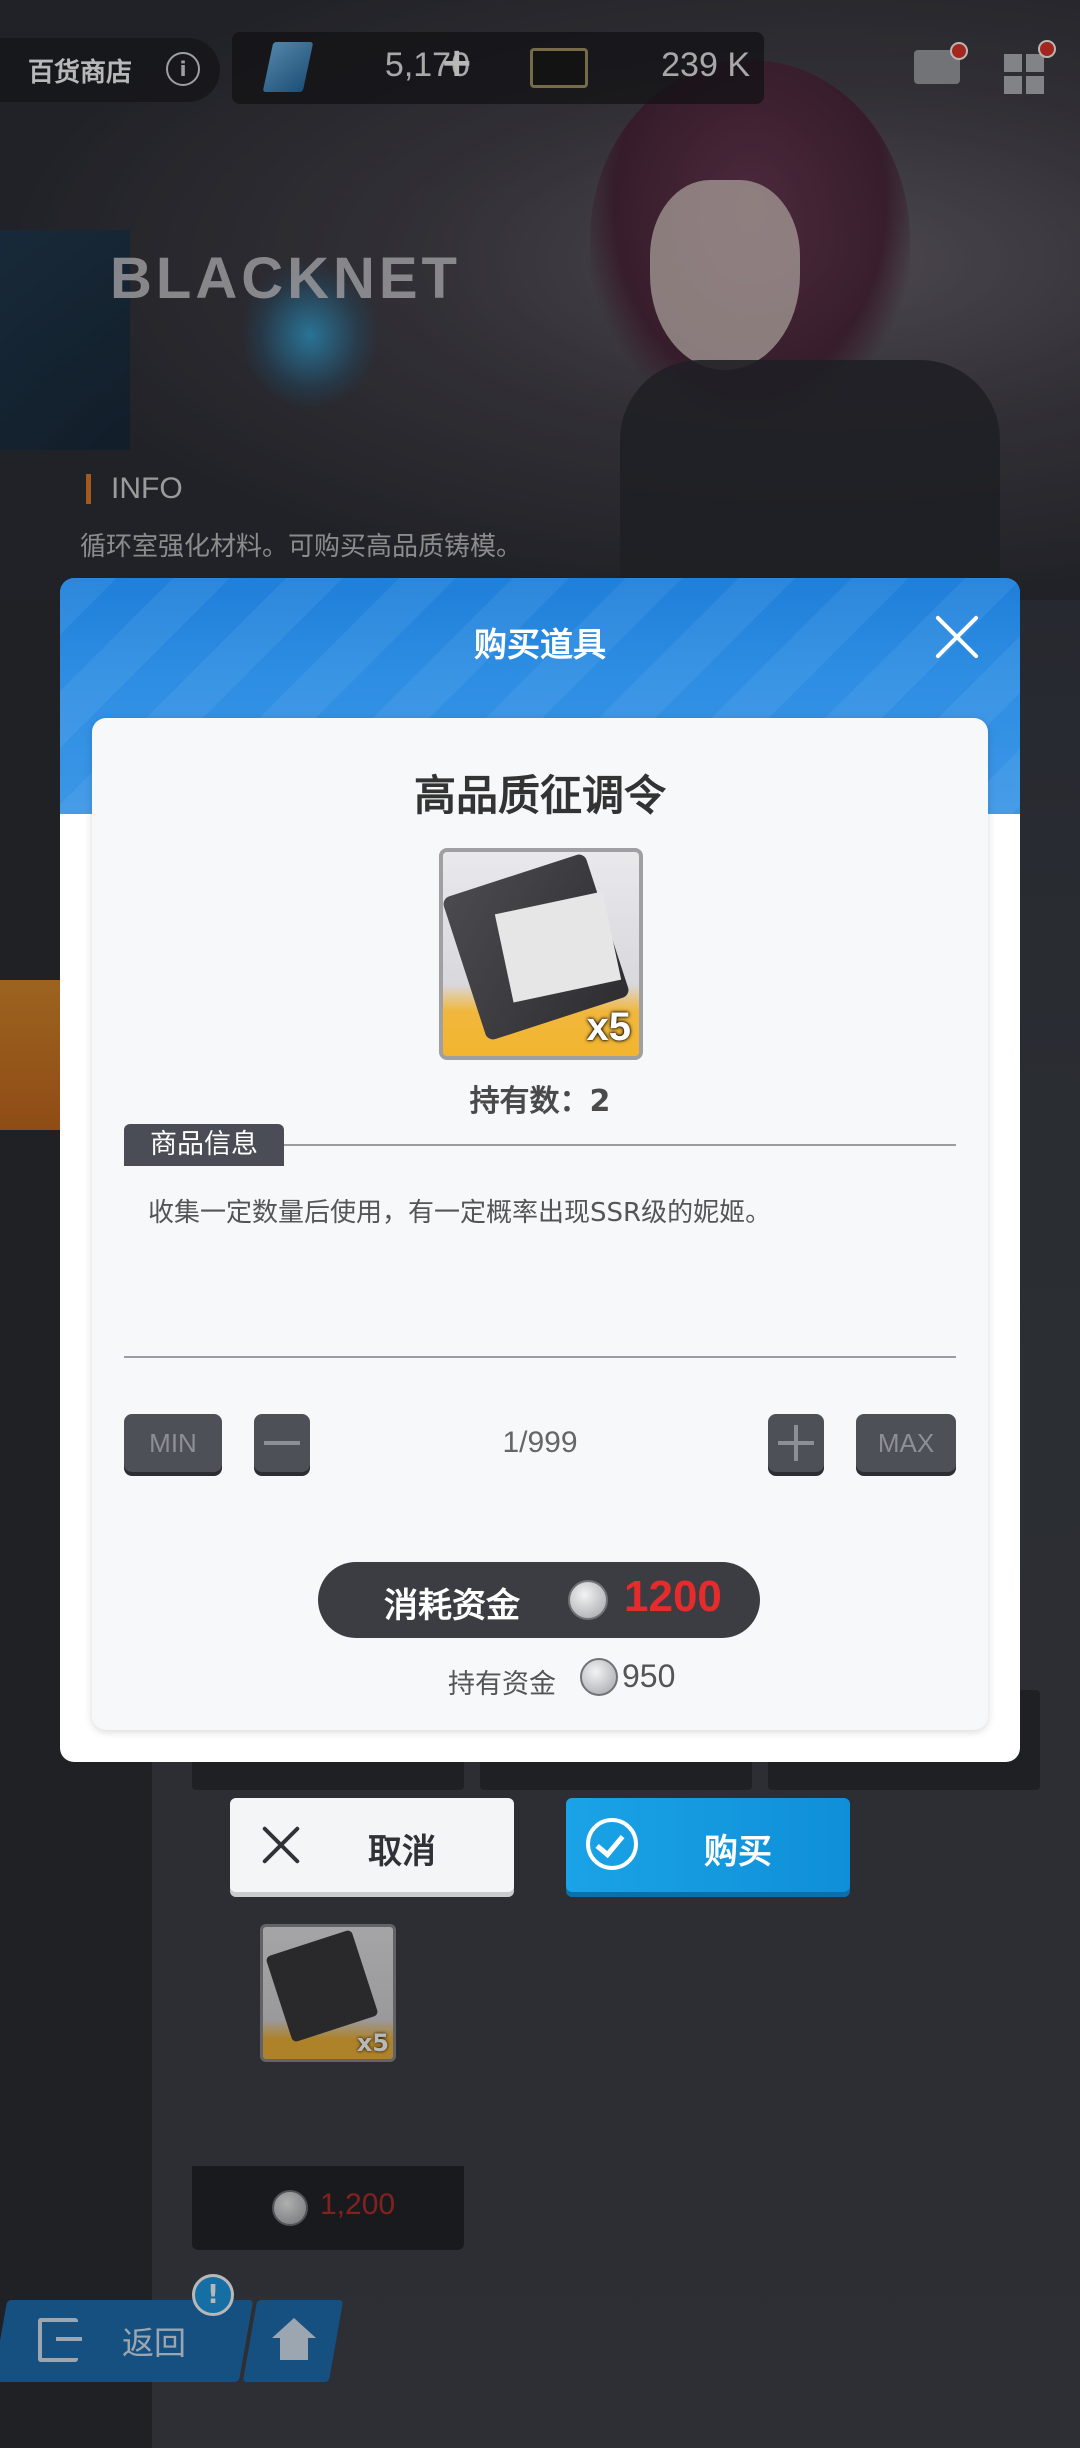 Image resolution: width=1080 pixels, height=2448 pixels. I want to click on check-icon, so click(612, 1844).